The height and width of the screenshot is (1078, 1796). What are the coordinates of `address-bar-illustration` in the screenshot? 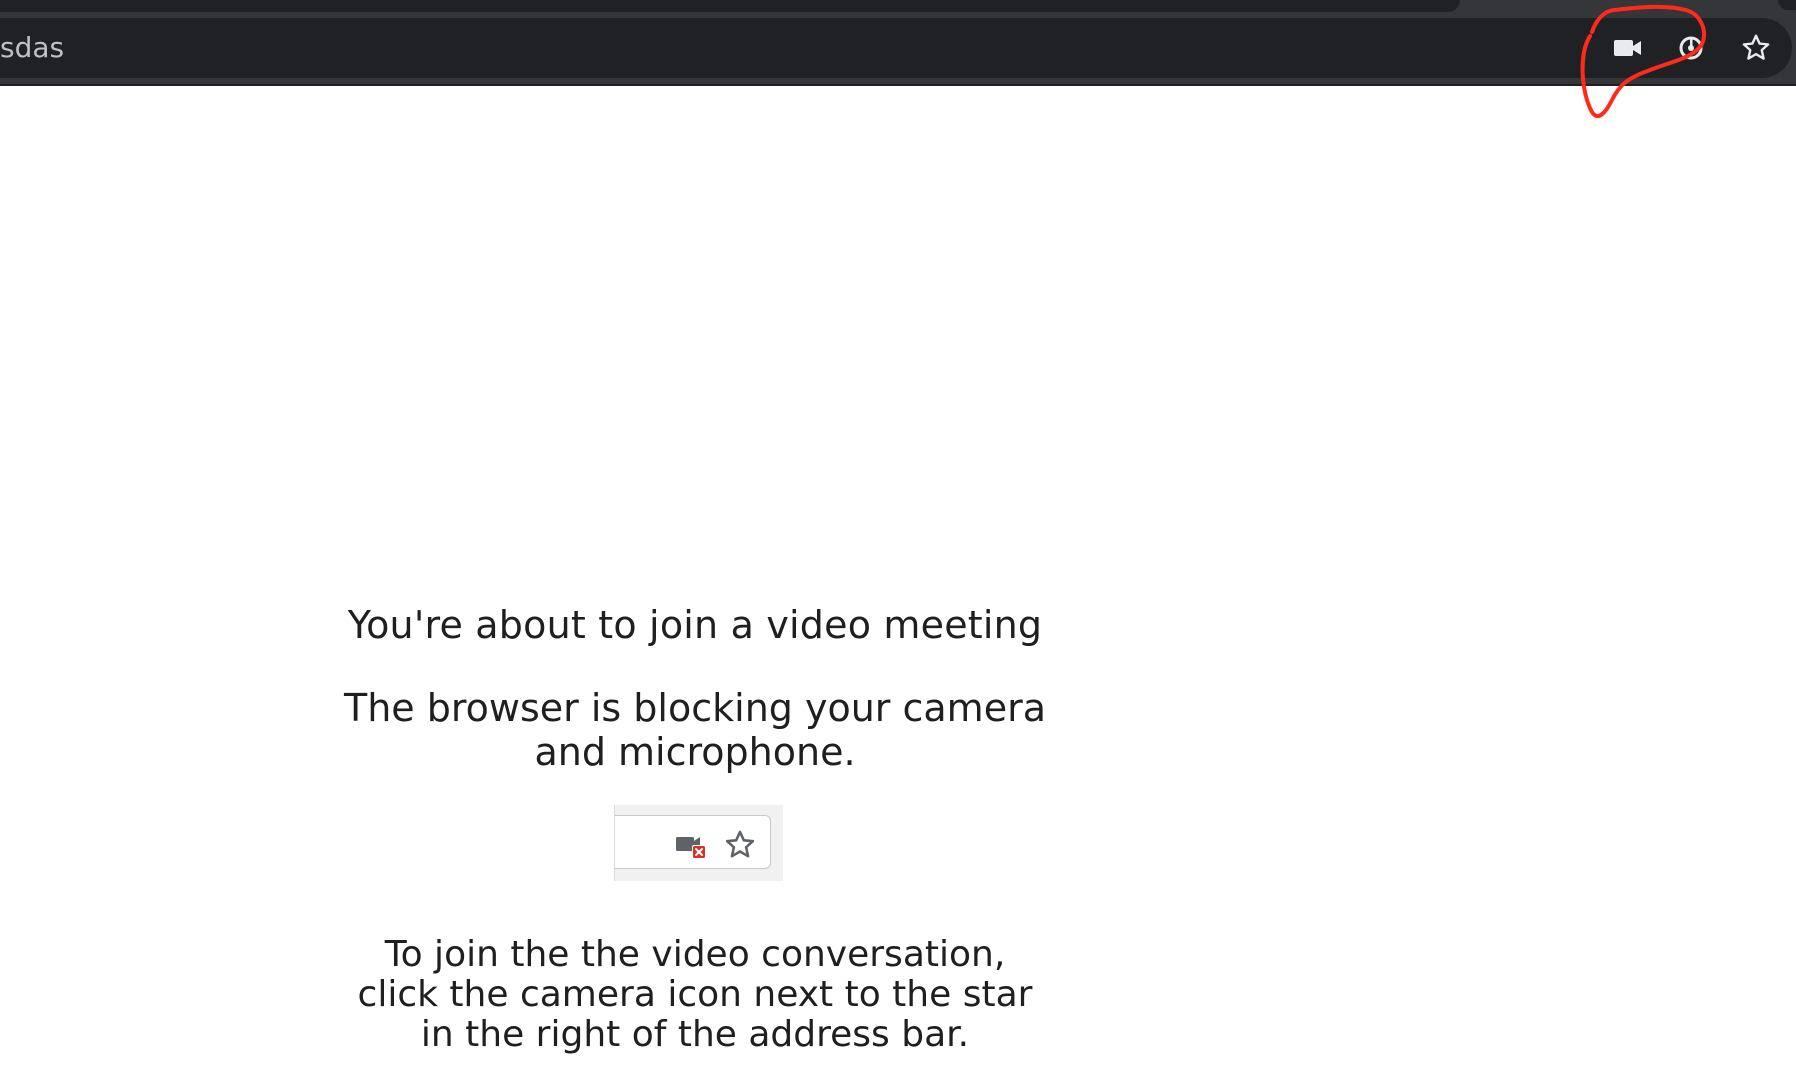 It's located at (698, 843).